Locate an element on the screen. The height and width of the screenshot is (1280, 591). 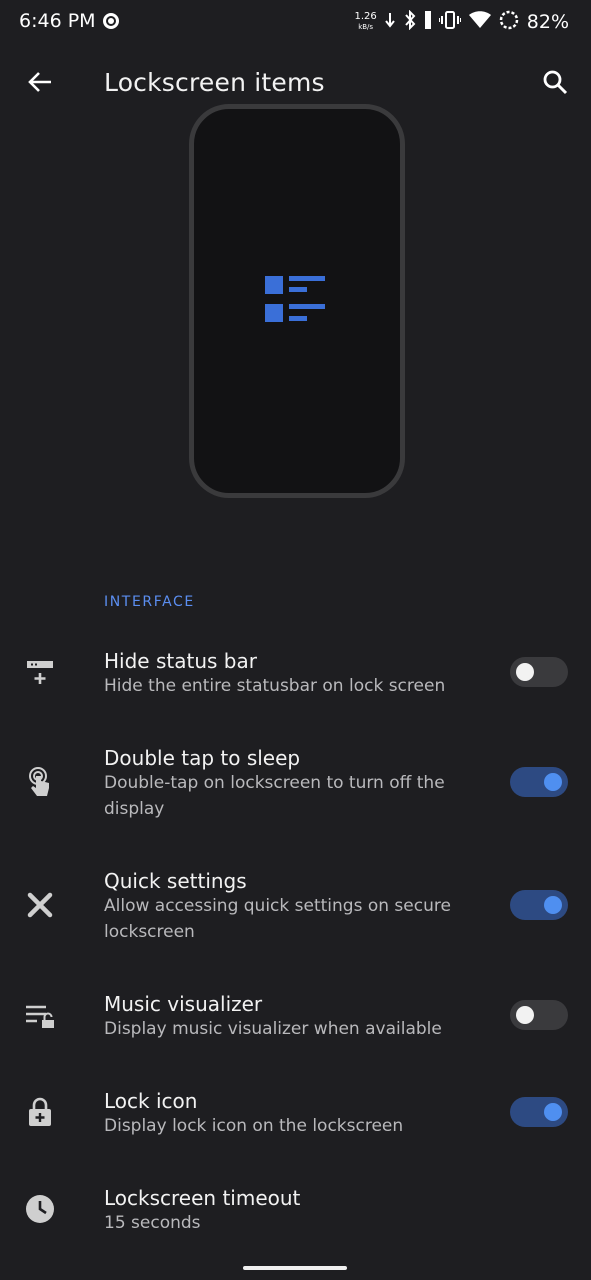
double-tap-icon is located at coordinates (40, 782).